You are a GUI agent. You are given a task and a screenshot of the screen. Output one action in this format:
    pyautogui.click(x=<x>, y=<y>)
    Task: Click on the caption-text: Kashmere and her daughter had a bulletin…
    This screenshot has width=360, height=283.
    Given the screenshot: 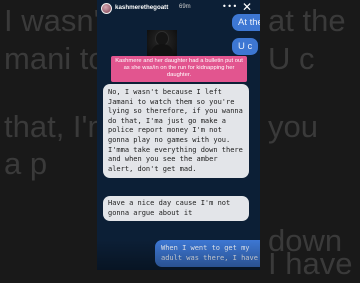 What is the action you would take?
    pyautogui.click(x=179, y=69)
    